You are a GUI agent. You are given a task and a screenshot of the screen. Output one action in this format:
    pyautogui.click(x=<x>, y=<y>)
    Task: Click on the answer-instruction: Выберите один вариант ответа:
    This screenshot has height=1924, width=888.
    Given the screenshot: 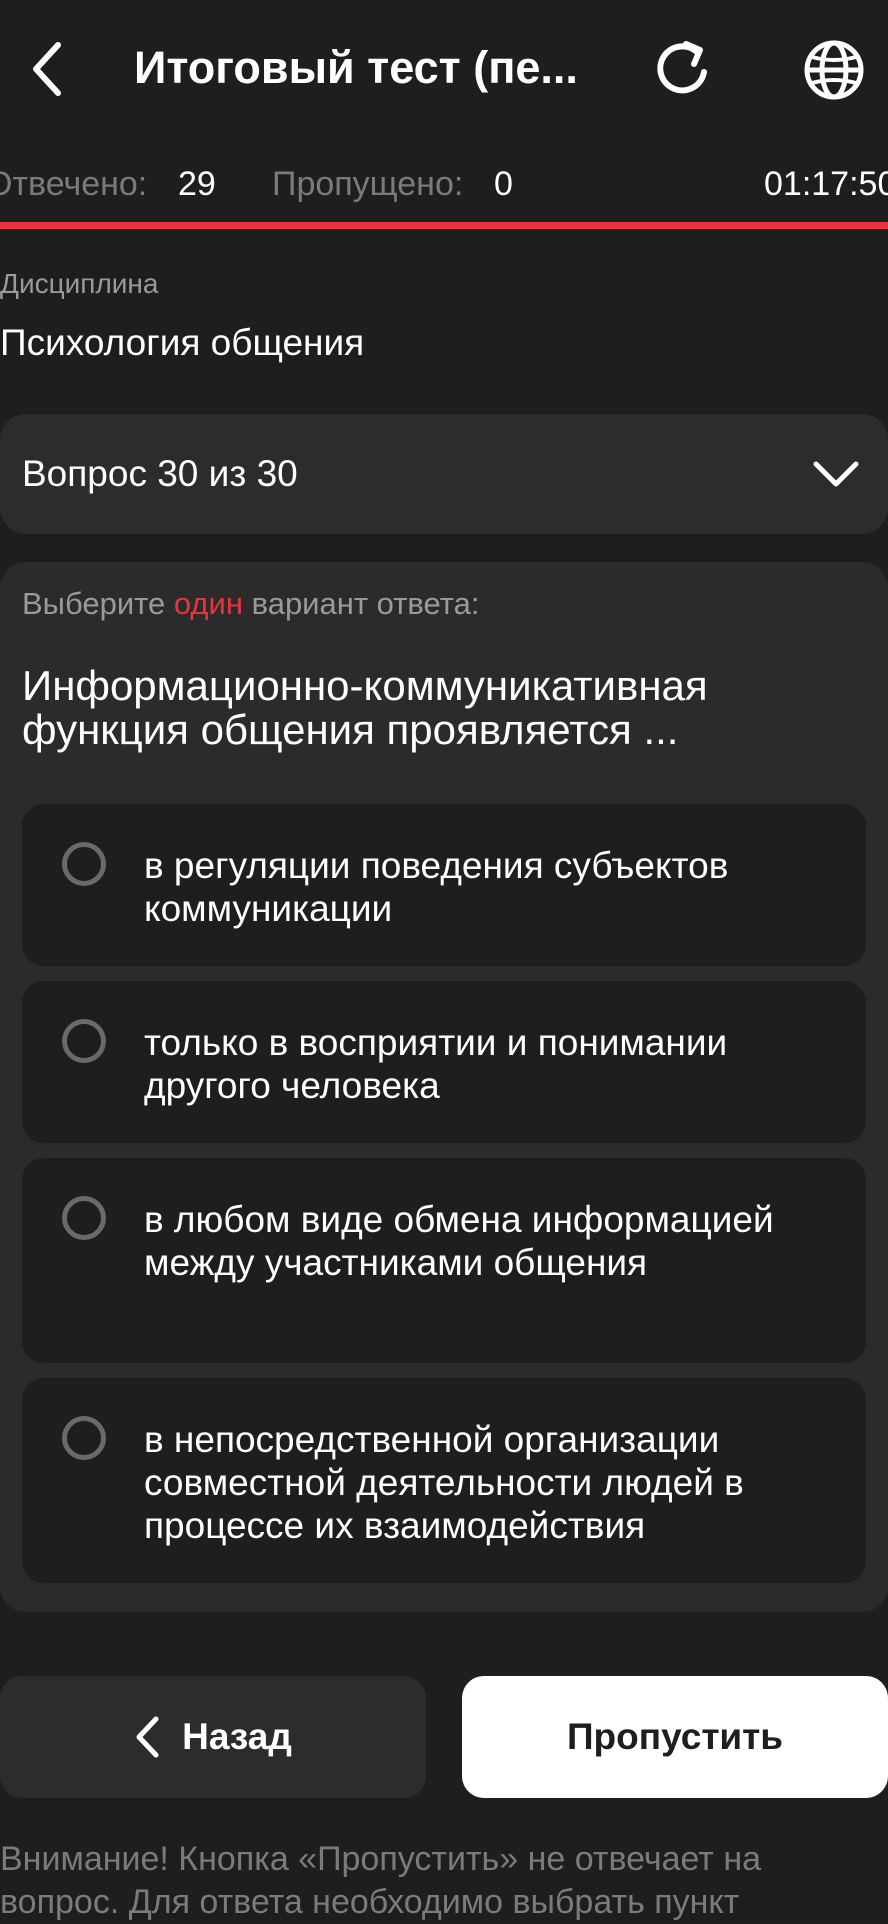 What is the action you would take?
    pyautogui.click(x=251, y=603)
    